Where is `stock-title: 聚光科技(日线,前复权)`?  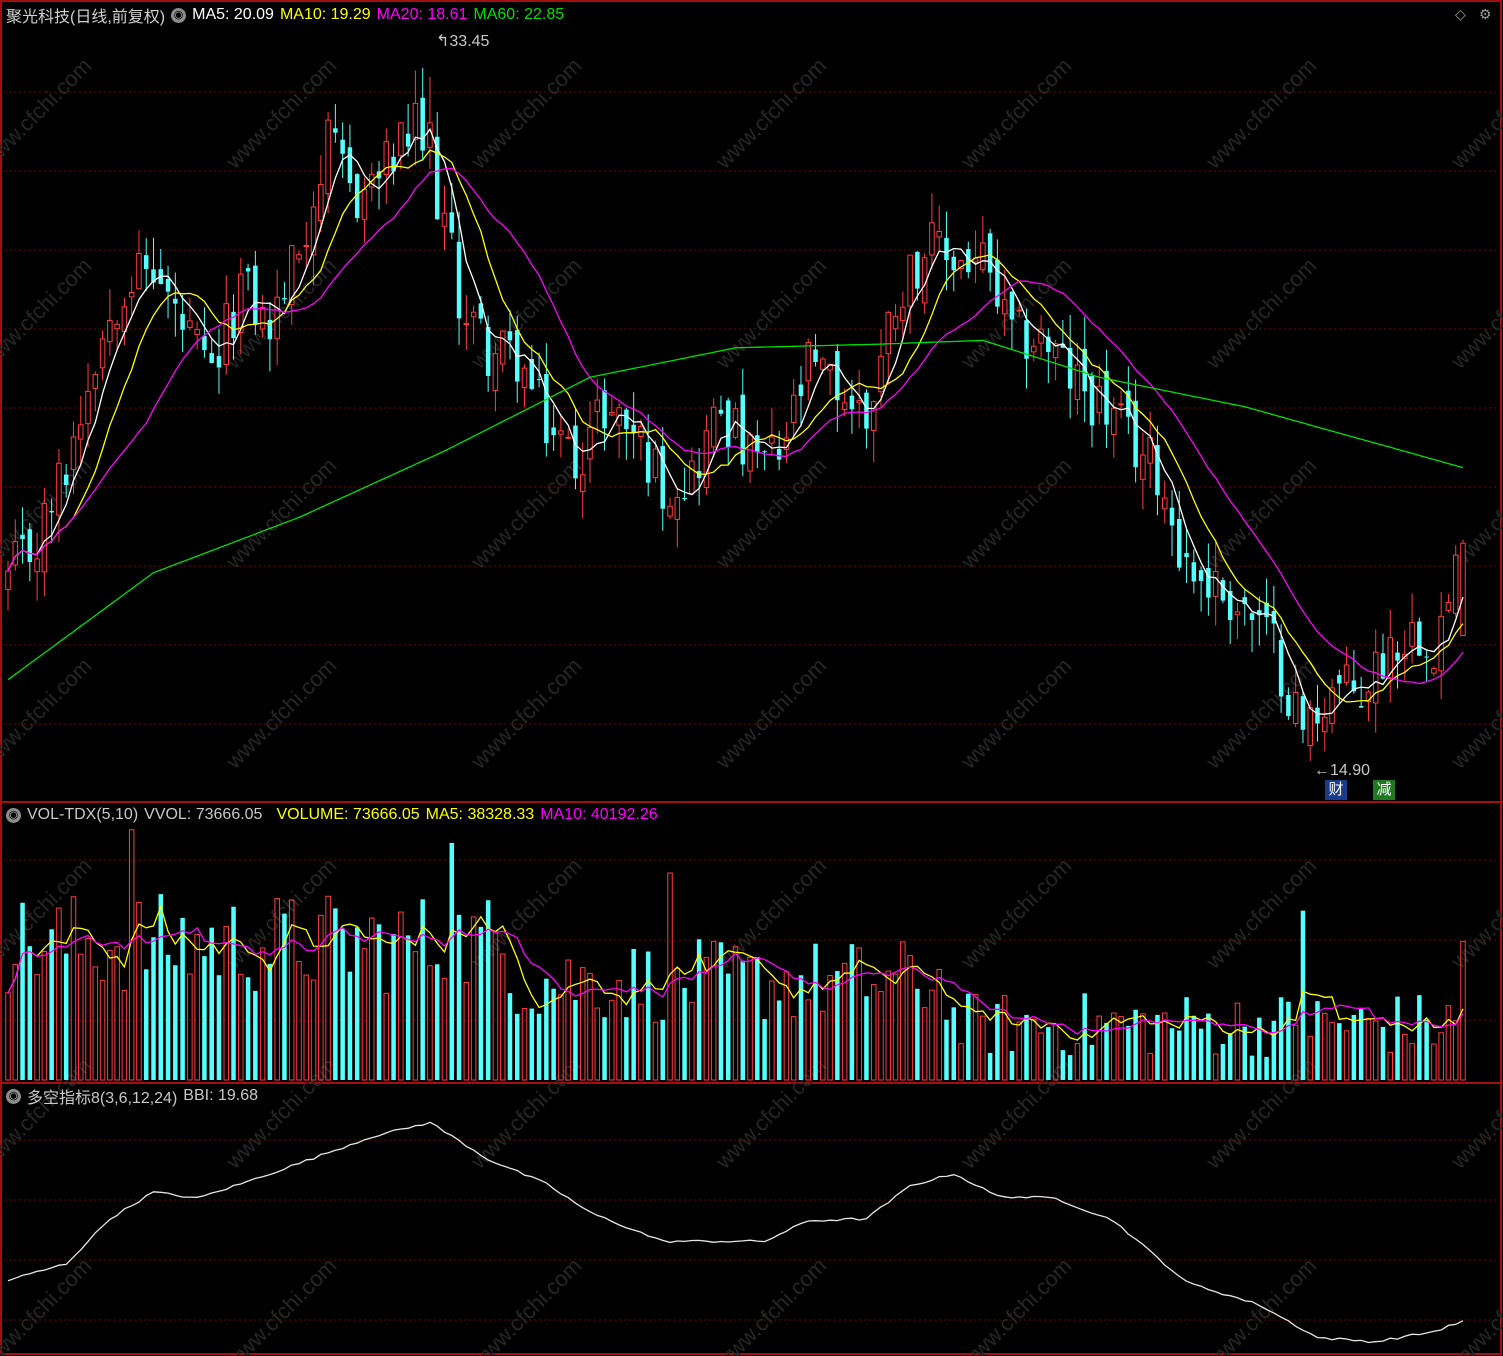 stock-title: 聚光科技(日线,前复权) is located at coordinates (86, 17).